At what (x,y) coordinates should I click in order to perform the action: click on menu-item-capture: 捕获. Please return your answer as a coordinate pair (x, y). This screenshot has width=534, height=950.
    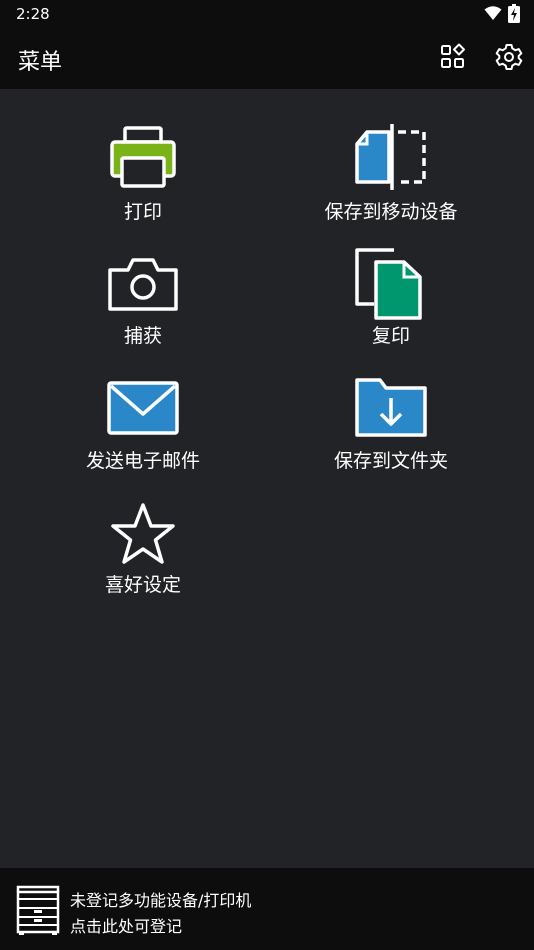
    Looking at the image, I should click on (143, 300).